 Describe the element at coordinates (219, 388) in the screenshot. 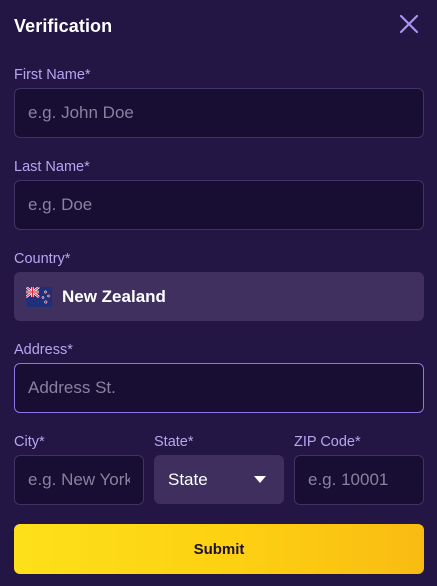

I see `address-input` at that location.